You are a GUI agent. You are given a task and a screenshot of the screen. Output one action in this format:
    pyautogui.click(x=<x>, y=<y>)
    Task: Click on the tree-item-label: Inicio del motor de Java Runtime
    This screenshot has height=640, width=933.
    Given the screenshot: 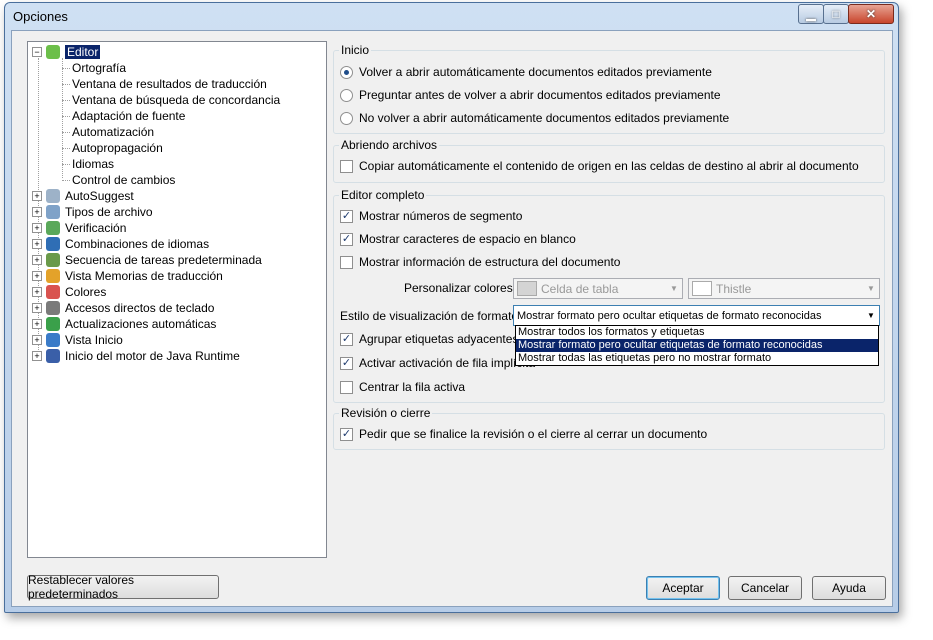 What is the action you would take?
    pyautogui.click(x=152, y=356)
    